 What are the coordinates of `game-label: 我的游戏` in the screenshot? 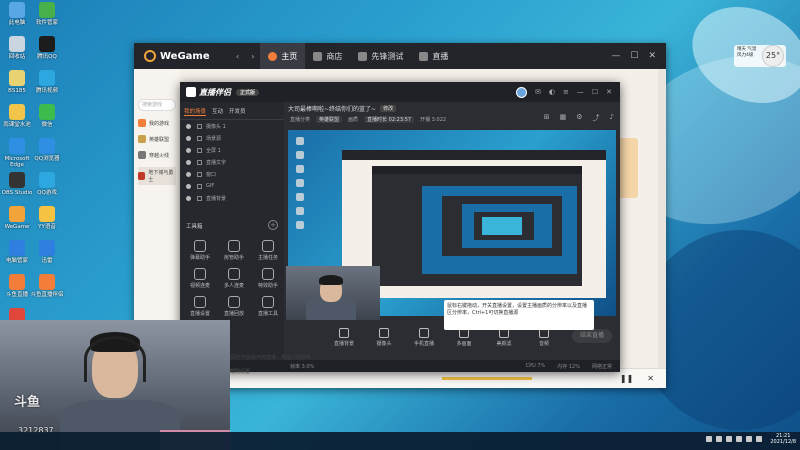 It's located at (159, 123).